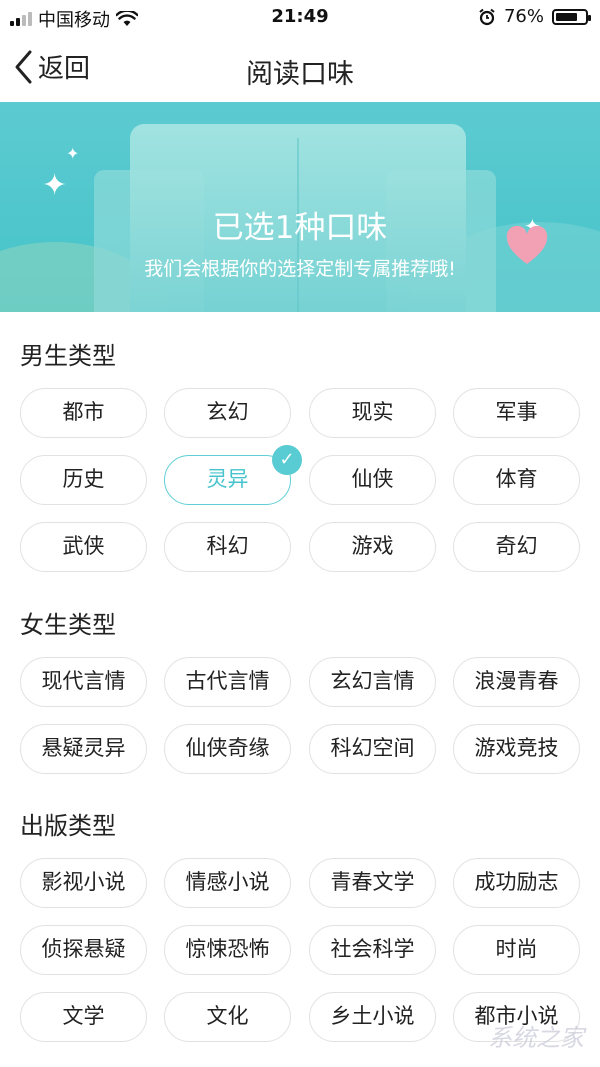 This screenshot has width=600, height=1067. What do you see at coordinates (287, 460) in the screenshot?
I see `check-icon: ✓` at bounding box center [287, 460].